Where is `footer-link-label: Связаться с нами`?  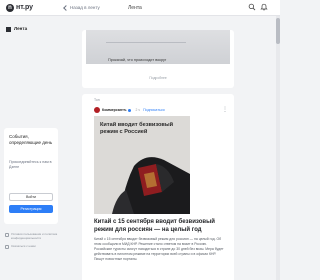 footer-link-label: Связаться с нами is located at coordinates (23, 246).